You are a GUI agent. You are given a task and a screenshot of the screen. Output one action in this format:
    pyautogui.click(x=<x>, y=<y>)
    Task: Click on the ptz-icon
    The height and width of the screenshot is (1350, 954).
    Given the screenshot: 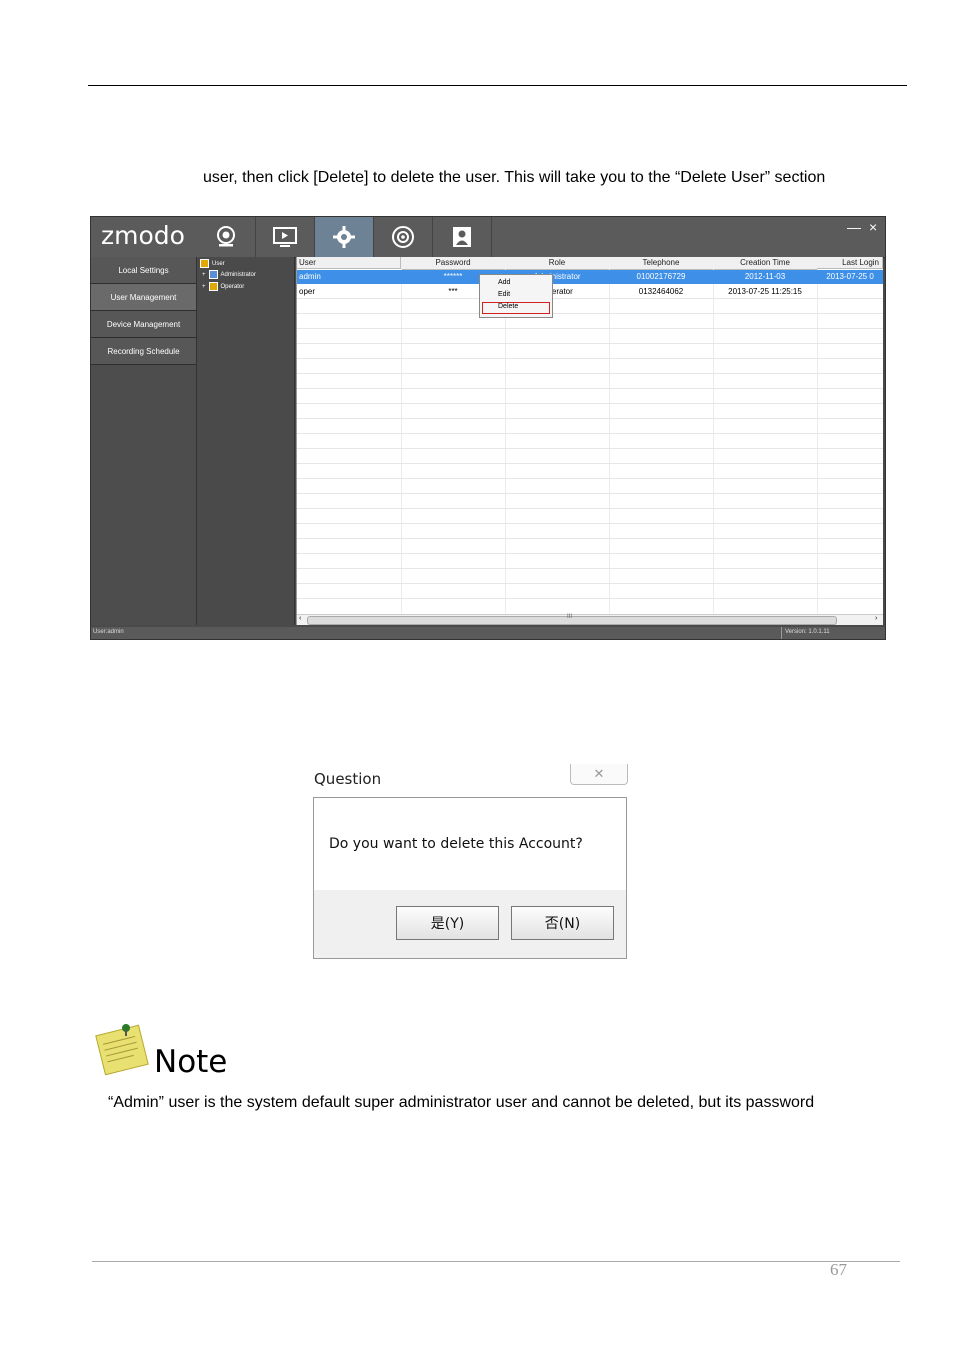 What is the action you would take?
    pyautogui.click(x=403, y=237)
    